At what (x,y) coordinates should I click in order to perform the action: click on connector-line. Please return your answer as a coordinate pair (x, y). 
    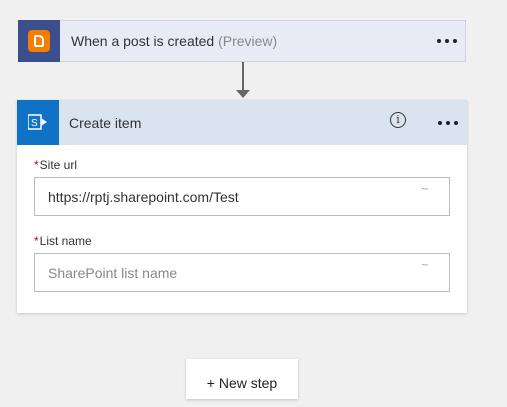
    Looking at the image, I should click on (243, 77).